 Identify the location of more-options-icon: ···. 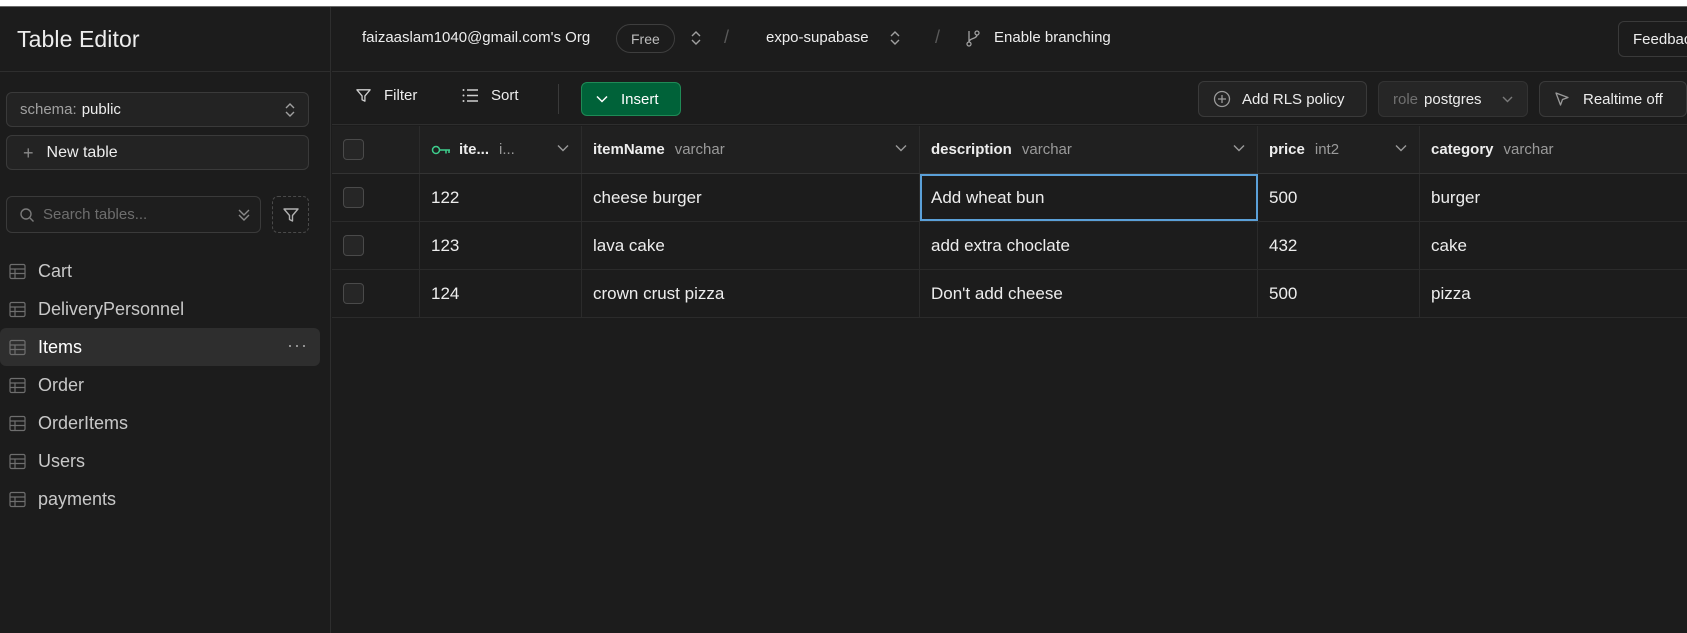
(297, 345).